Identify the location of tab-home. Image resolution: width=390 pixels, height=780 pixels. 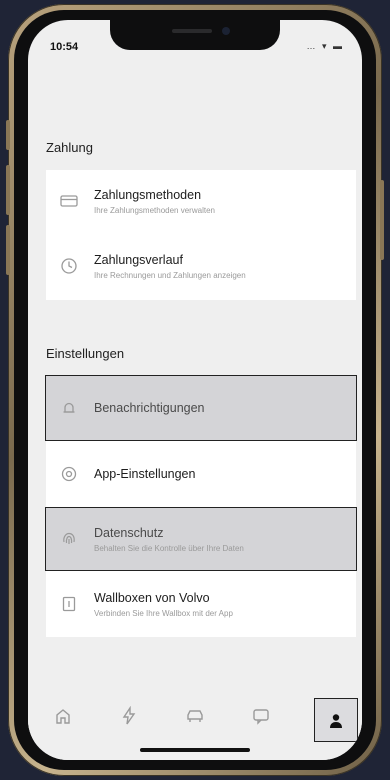
(63, 717).